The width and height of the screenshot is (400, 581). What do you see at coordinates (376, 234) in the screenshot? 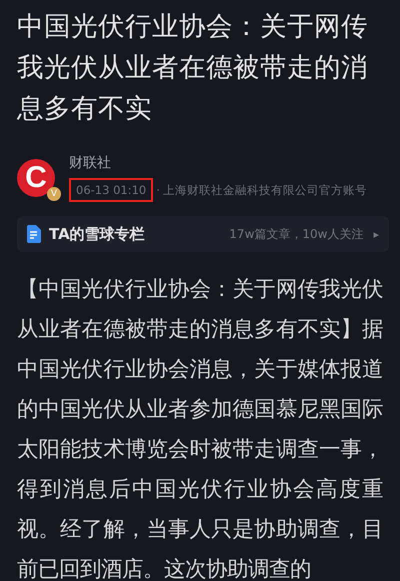
I see `arrow-icon: ▸` at bounding box center [376, 234].